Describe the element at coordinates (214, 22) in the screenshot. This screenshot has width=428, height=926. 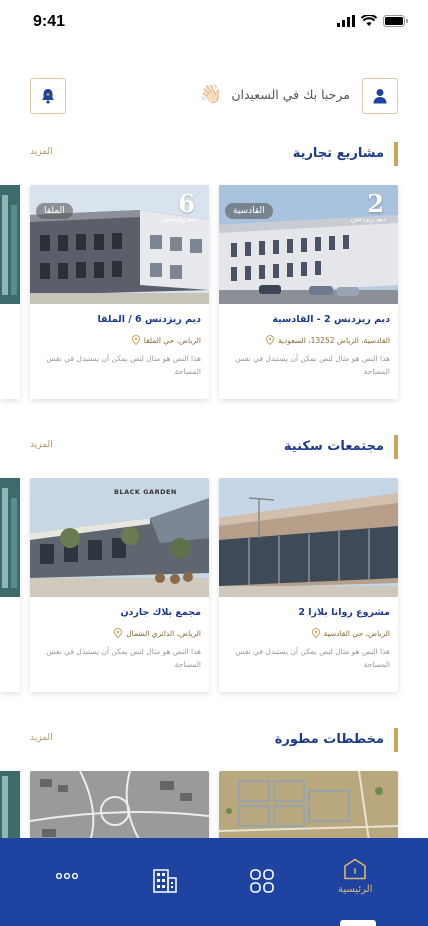
I see `status-bar: 9:41` at that location.